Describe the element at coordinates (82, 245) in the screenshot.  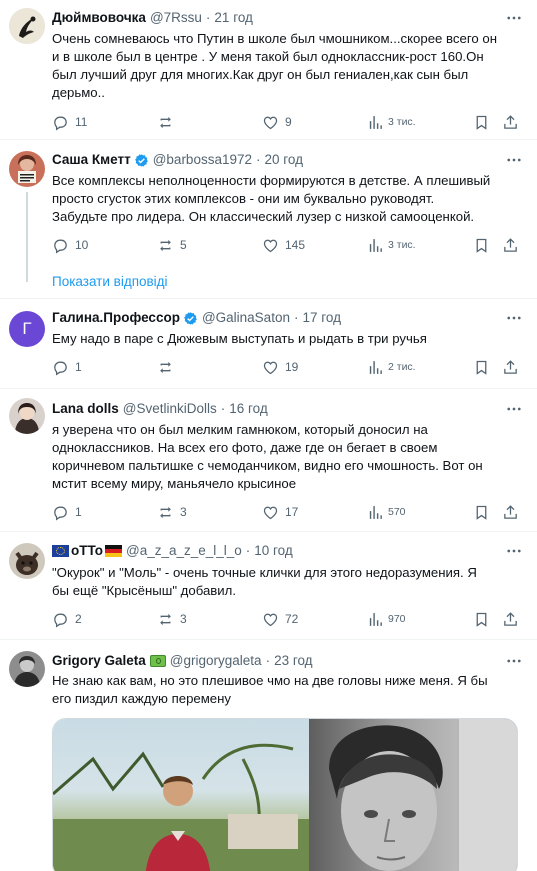
I see `reply-count: 10` at that location.